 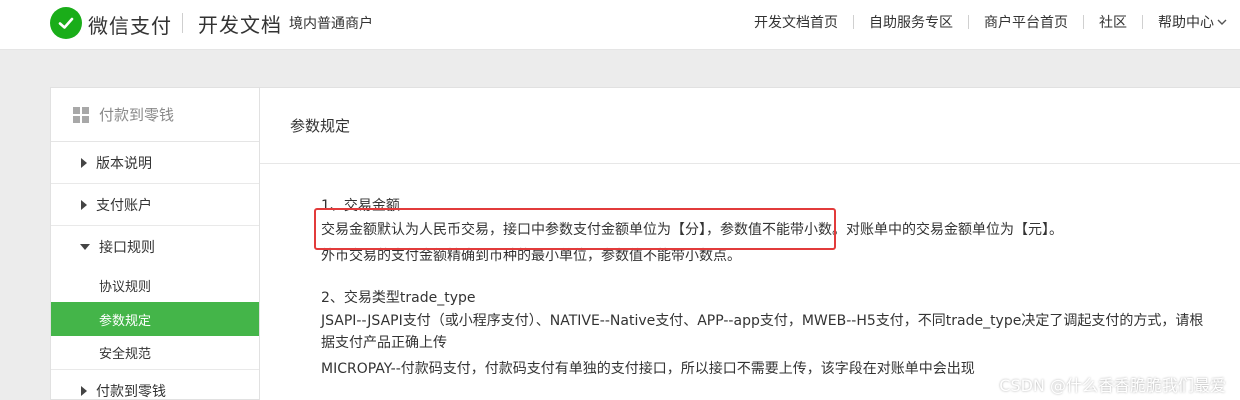 What do you see at coordinates (575, 229) in the screenshot?
I see `red-highlight-annotation` at bounding box center [575, 229].